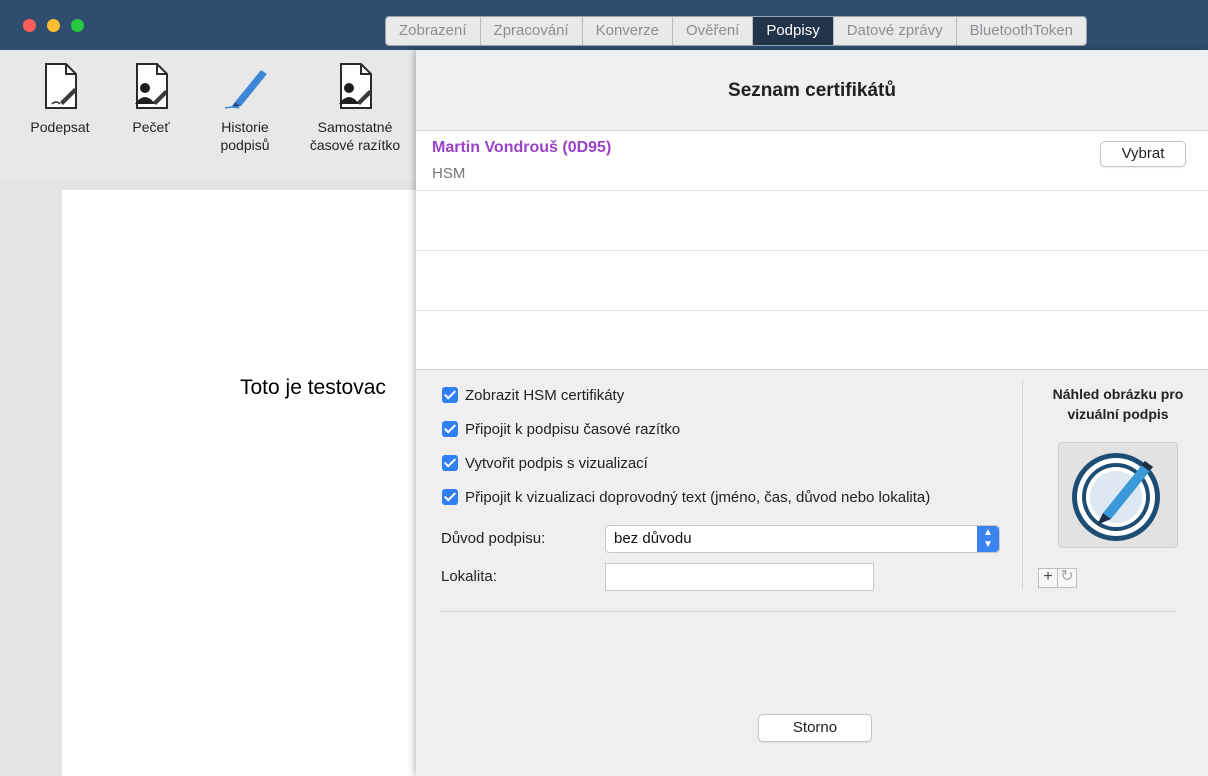  Describe the element at coordinates (53, 25) in the screenshot. I see `minimize-window-button` at that location.